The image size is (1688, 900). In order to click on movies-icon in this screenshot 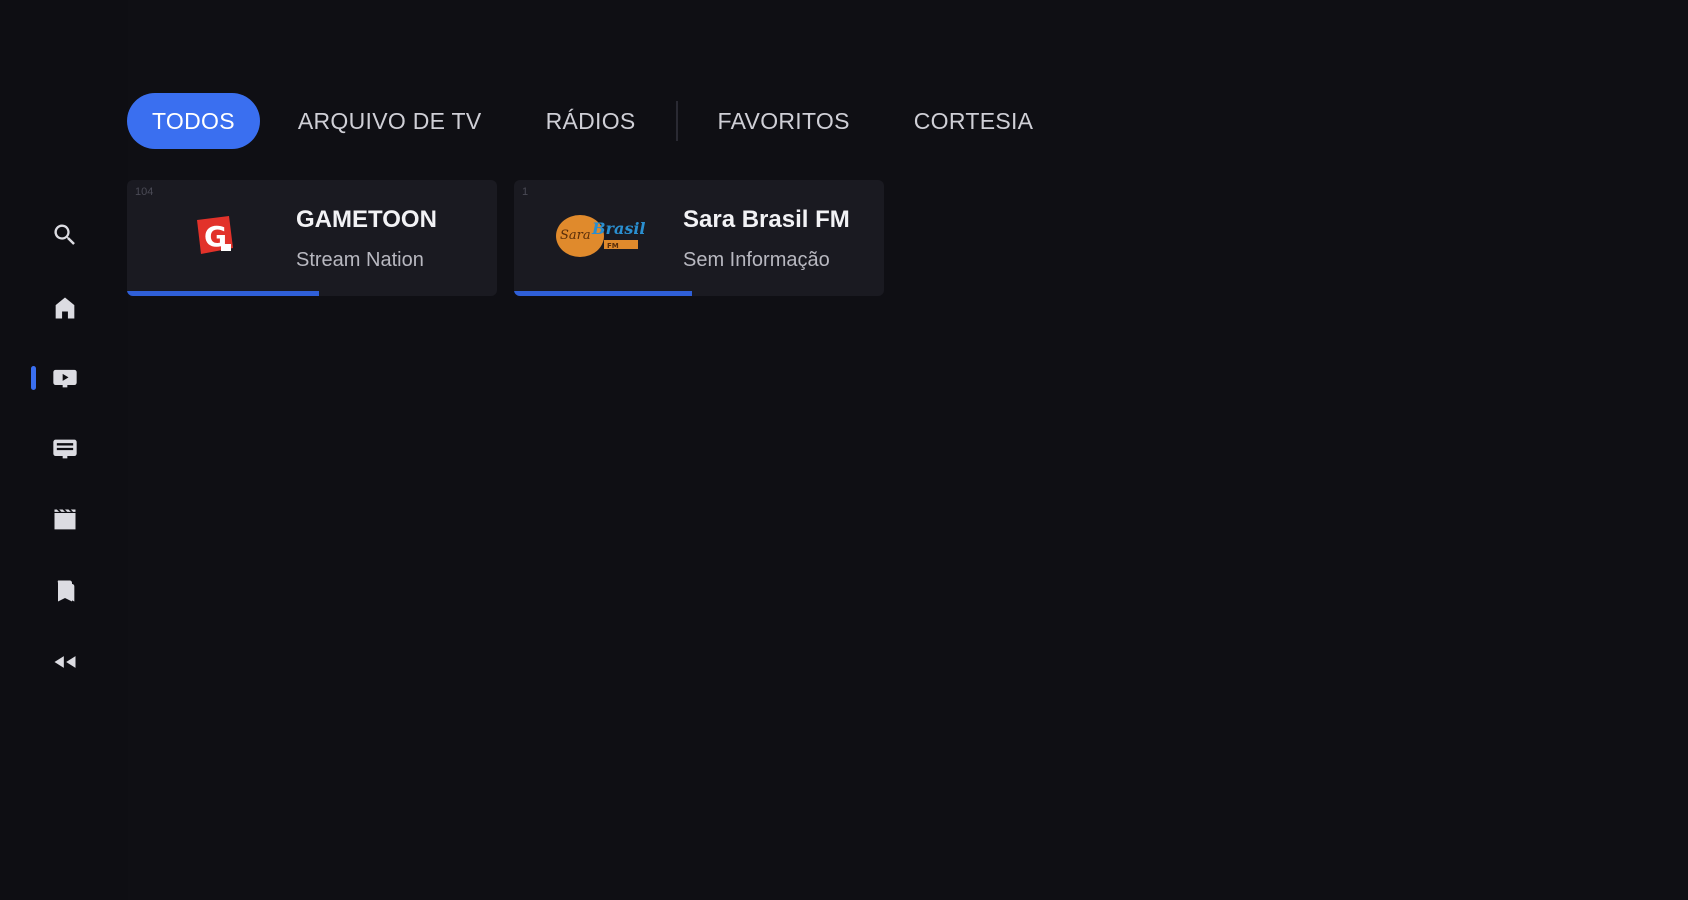, I will do `click(65, 519)`.